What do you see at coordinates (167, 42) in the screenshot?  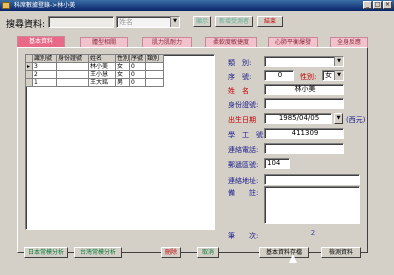 I see `tab-strength: 肌力肌耐力` at bounding box center [167, 42].